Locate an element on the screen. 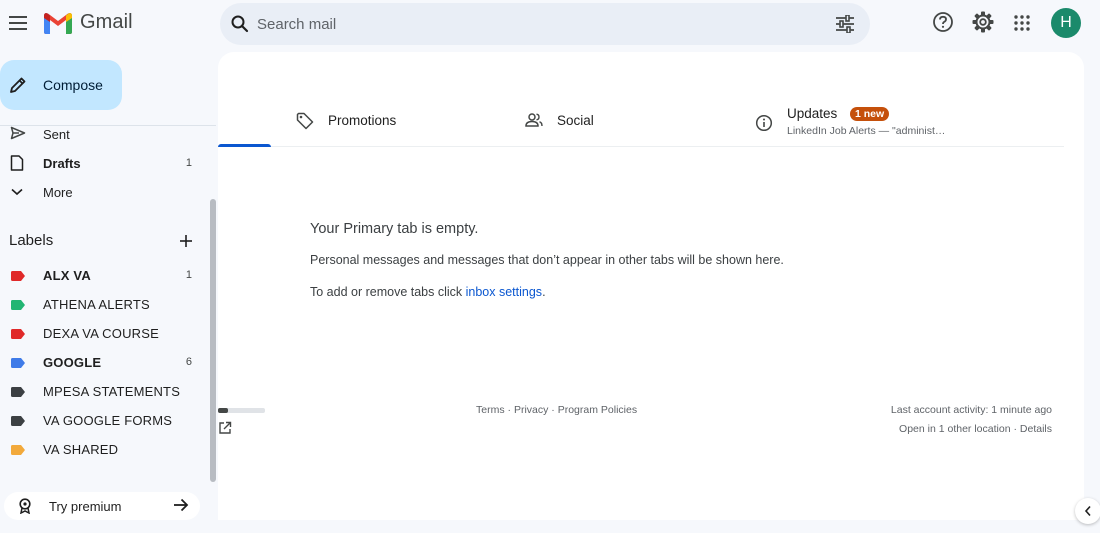  help-icon is located at coordinates (943, 22).